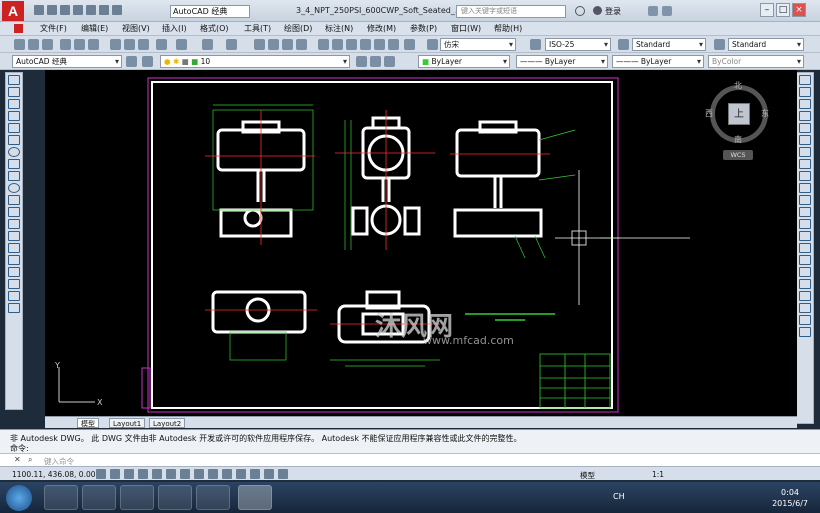  Describe the element at coordinates (756, 61) in the screenshot. I see `plotstyle-select: ByColor` at that location.